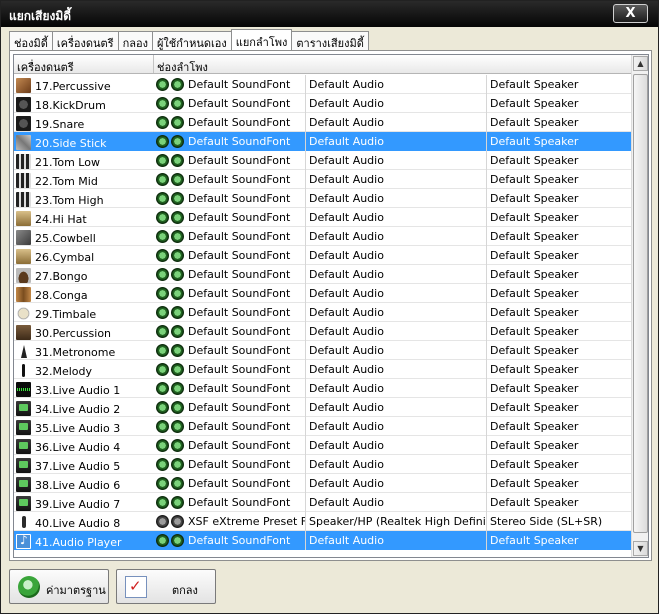  Describe the element at coordinates (59, 586) in the screenshot. I see `restore-defaults-button: ค่ามาตรฐาน` at that location.